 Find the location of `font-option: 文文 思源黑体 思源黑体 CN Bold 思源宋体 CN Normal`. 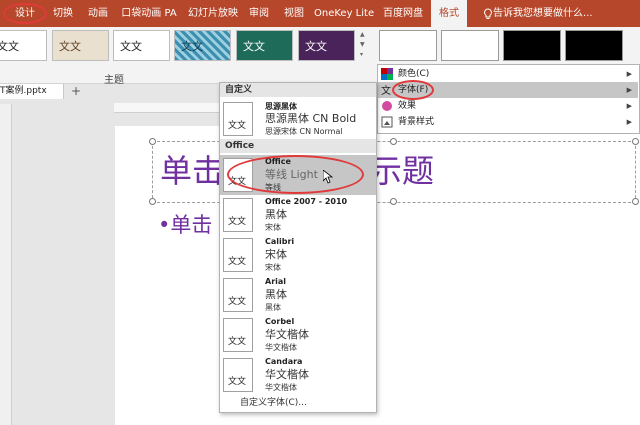

font-option: 文文 思源黑体 思源黑体 CN Bold 思源宋体 CN Normal is located at coordinates (298, 119).